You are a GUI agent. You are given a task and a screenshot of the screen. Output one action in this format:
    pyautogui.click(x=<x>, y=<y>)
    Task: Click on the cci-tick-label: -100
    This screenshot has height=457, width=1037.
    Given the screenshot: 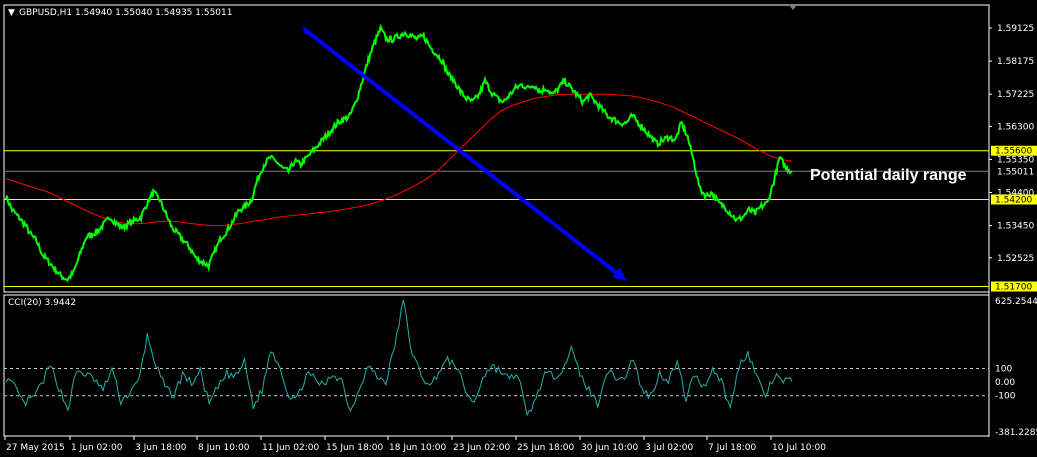 What is the action you would take?
    pyautogui.click(x=1005, y=397)
    